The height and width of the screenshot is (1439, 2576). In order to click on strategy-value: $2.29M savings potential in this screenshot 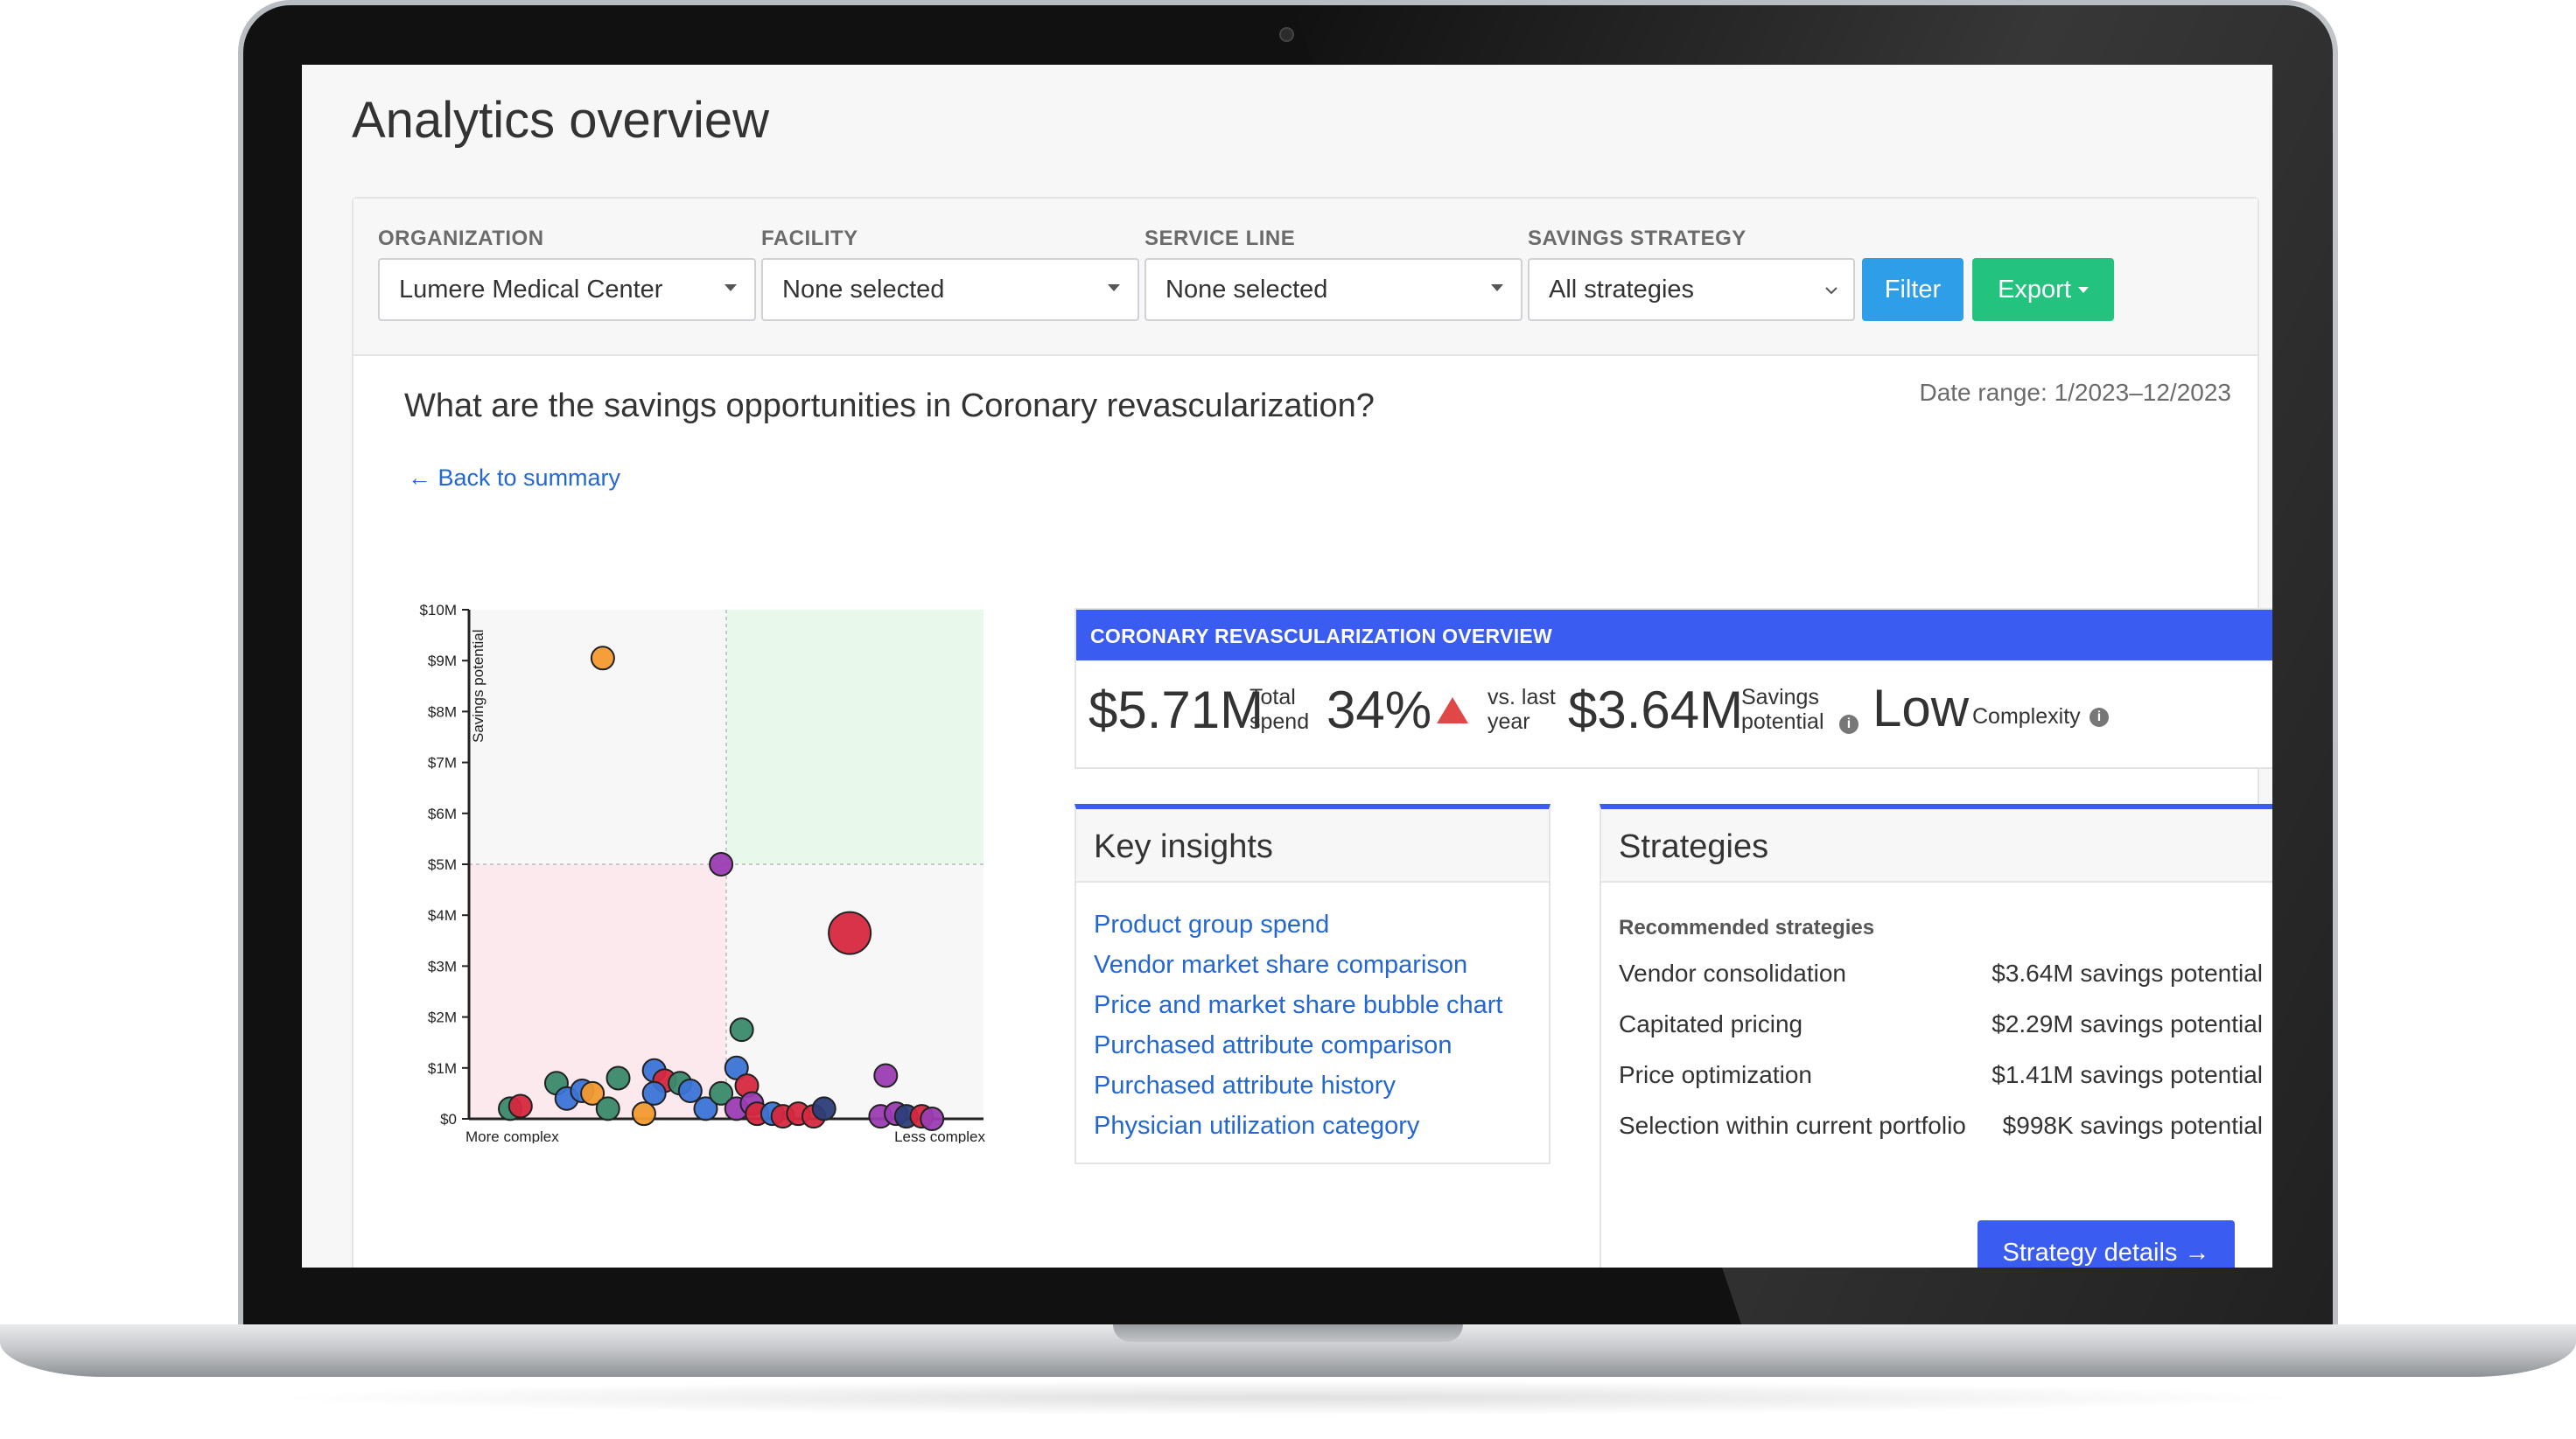, I will do `click(2127, 1024)`.